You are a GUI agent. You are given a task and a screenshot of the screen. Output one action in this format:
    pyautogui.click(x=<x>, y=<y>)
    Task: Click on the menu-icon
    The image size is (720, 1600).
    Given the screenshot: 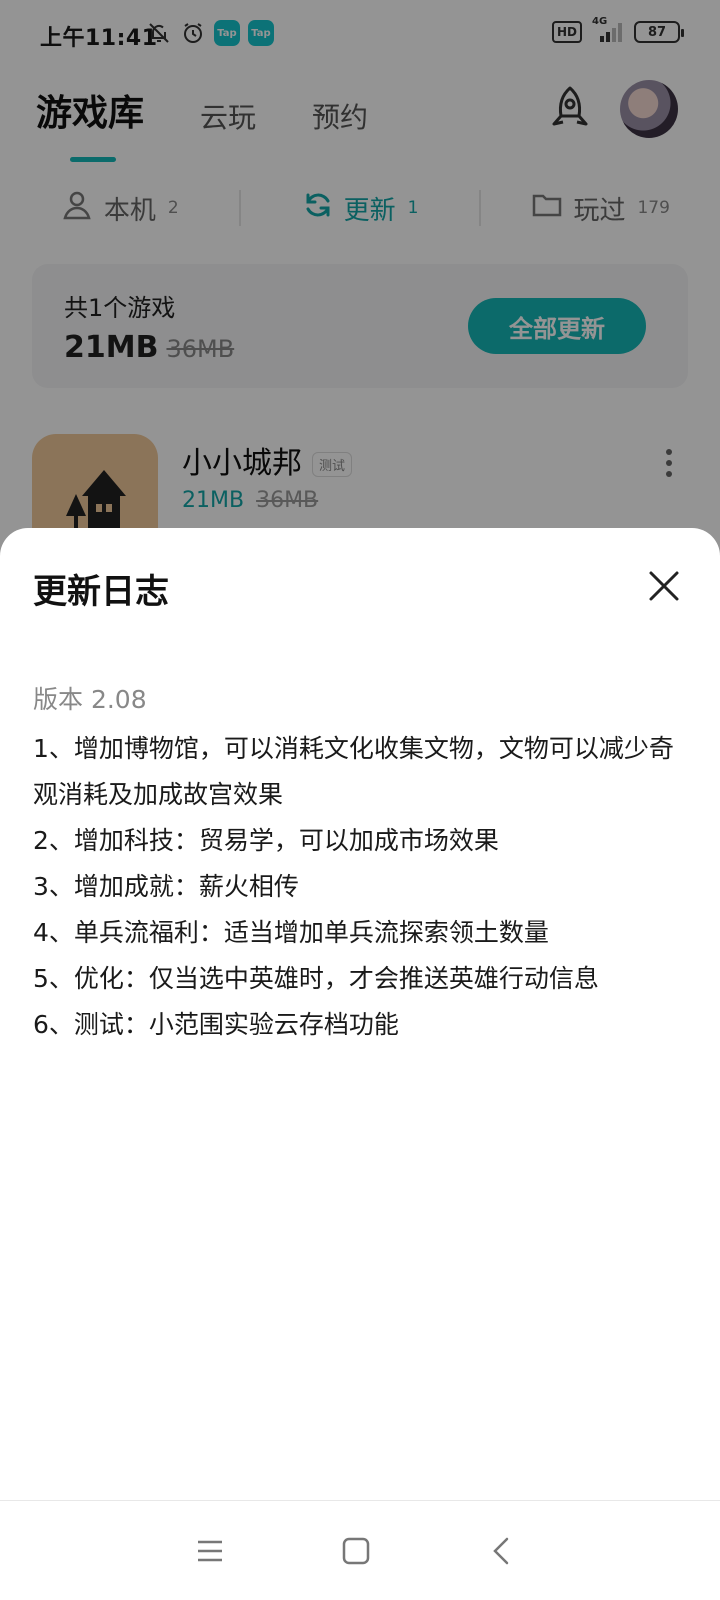 What is the action you would take?
    pyautogui.click(x=210, y=1551)
    